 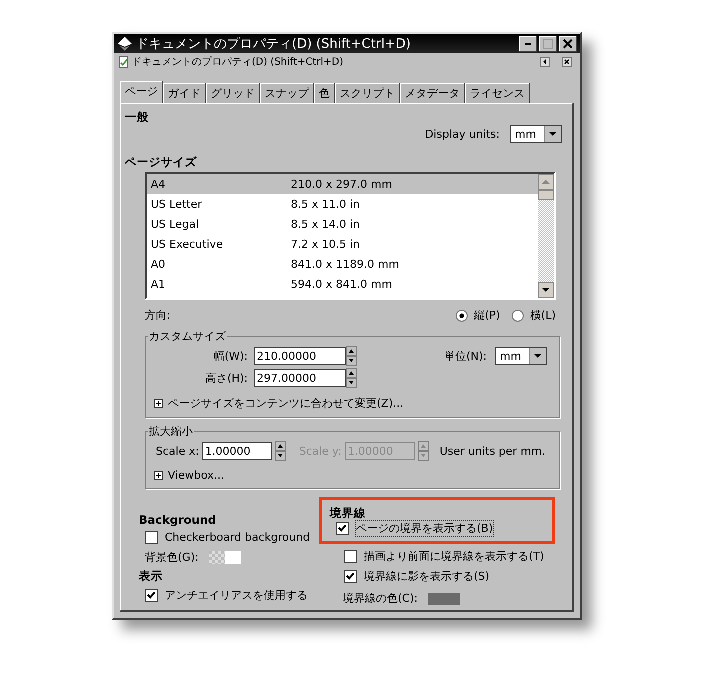 I want to click on list-row: US Executive 7.2 x 10.5 in, so click(x=342, y=244).